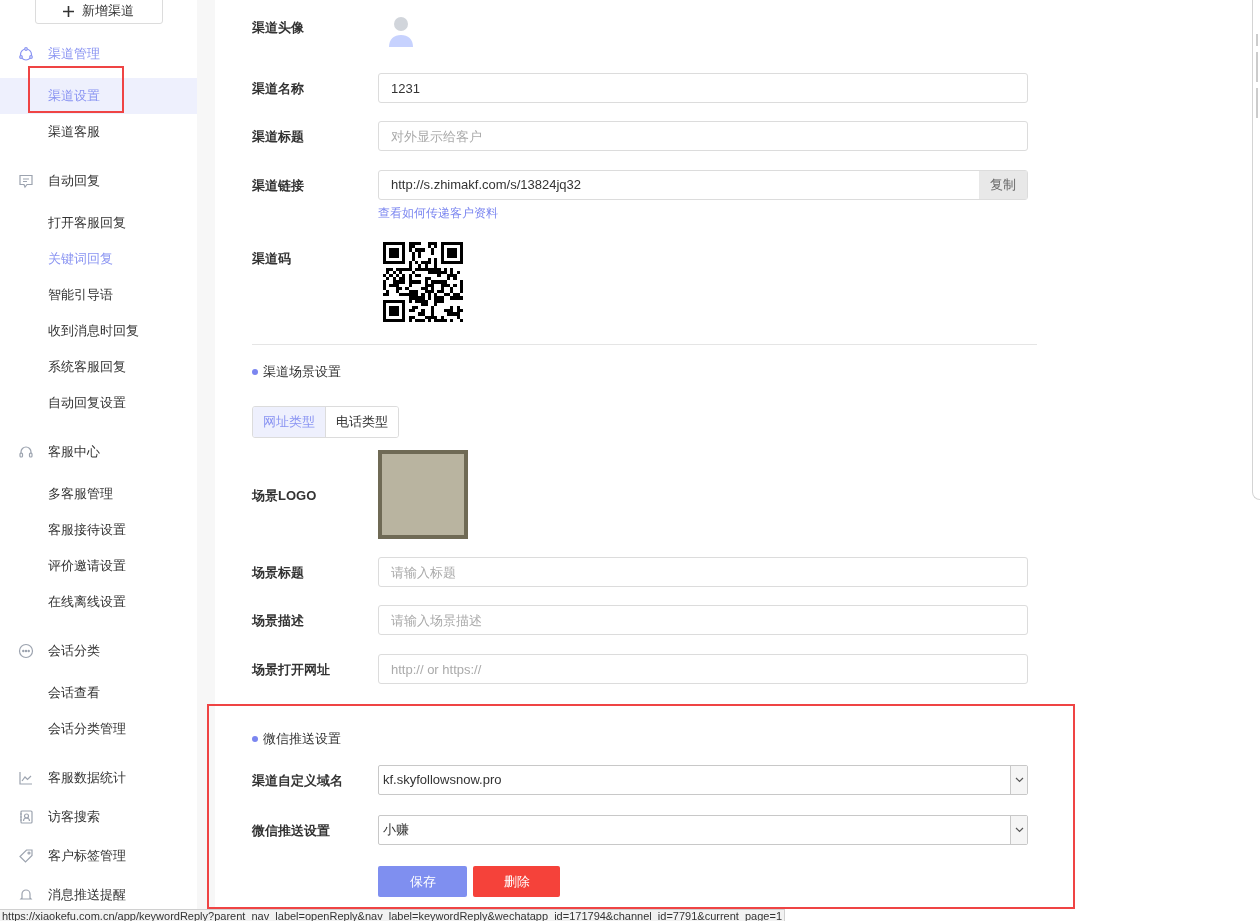 The height and width of the screenshot is (921, 1260). I want to click on field-label: 场景LOGO, so click(284, 495).